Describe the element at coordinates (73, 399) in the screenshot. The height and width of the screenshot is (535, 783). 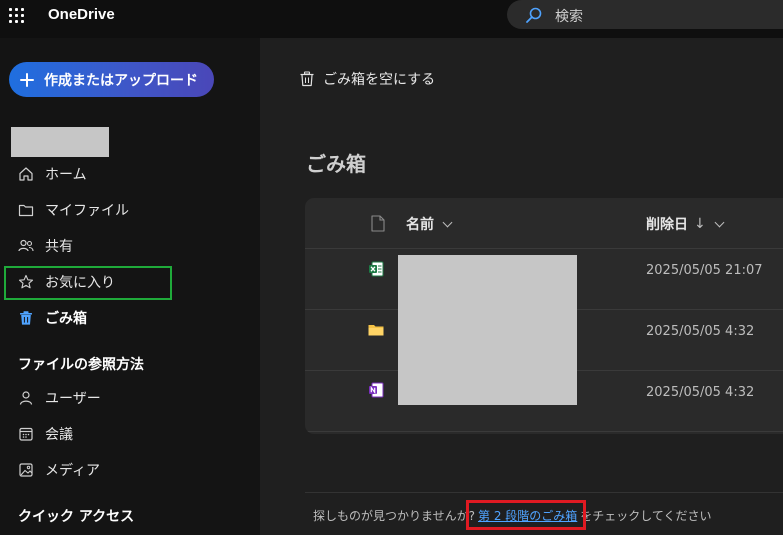
I see `sidebar-item-label: ユーザー` at that location.